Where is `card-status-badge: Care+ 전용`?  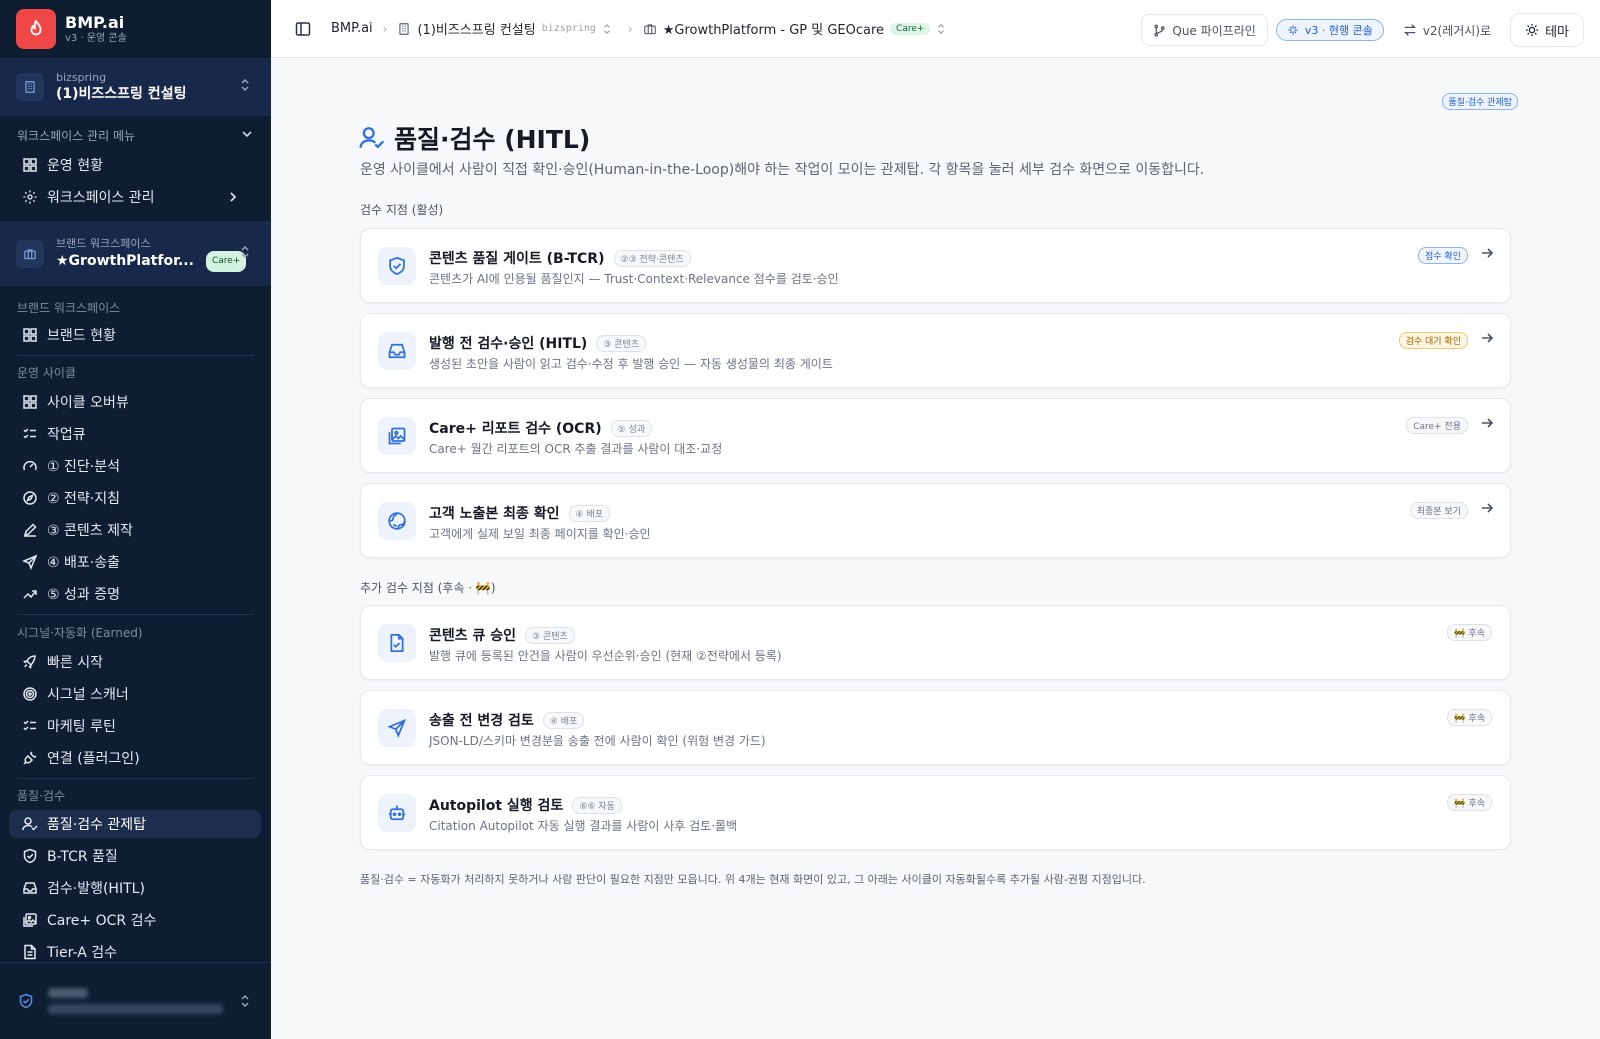
card-status-badge: Care+ 전용 is located at coordinates (1437, 425).